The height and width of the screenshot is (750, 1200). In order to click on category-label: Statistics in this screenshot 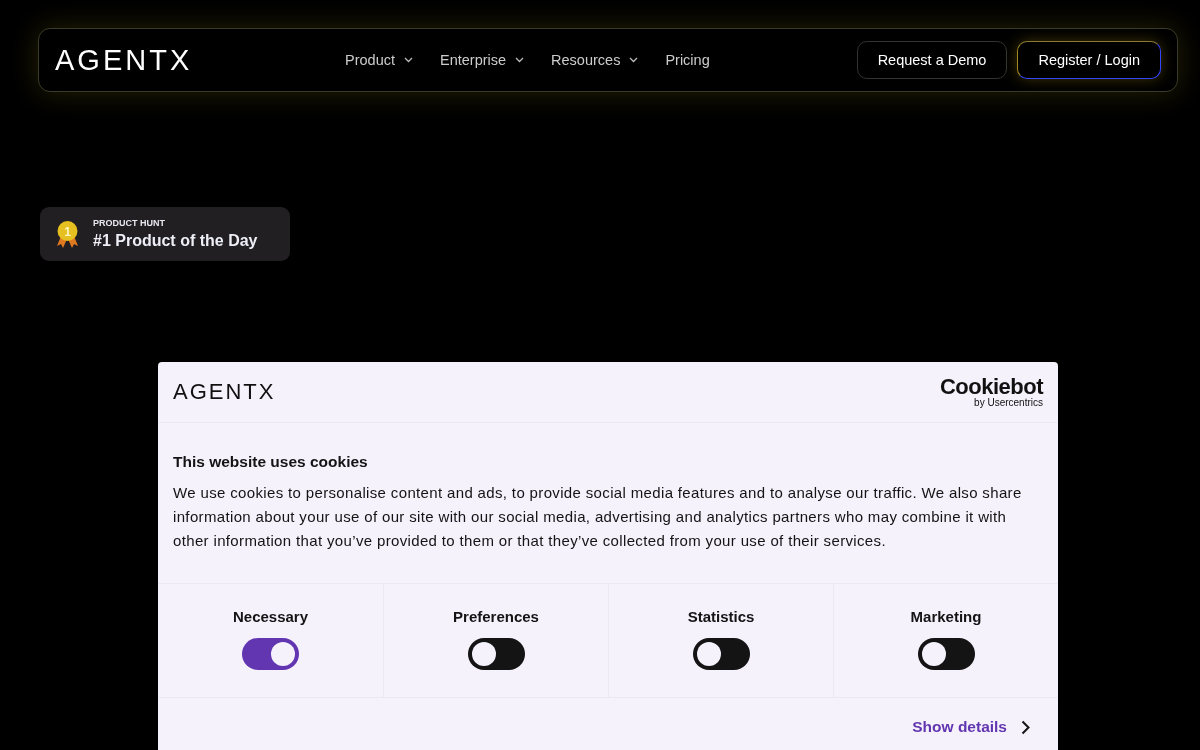, I will do `click(721, 616)`.